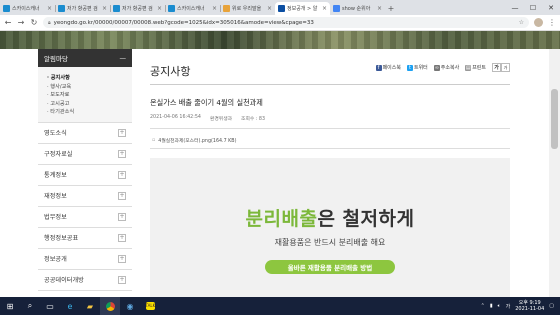 The width and height of the screenshot is (560, 315). What do you see at coordinates (85, 217) in the screenshot?
I see `sidebar-item: 법무정보 +` at bounding box center [85, 217].